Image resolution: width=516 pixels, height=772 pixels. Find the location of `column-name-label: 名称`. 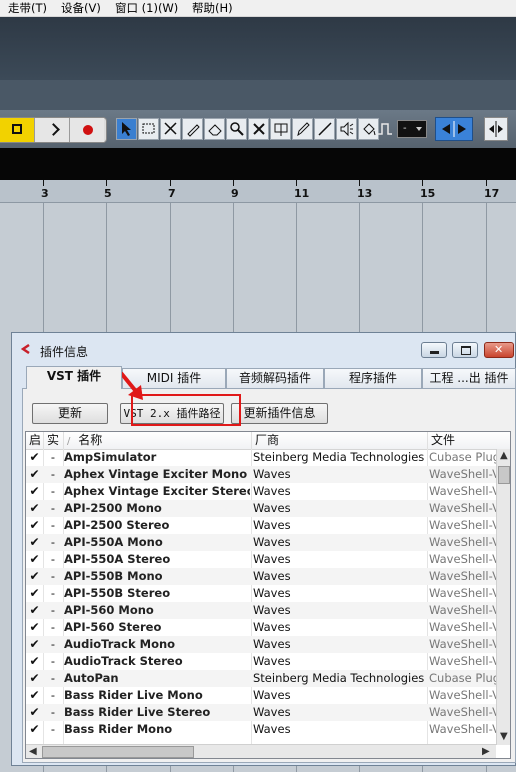

column-name-label: 名称 is located at coordinates (90, 440).